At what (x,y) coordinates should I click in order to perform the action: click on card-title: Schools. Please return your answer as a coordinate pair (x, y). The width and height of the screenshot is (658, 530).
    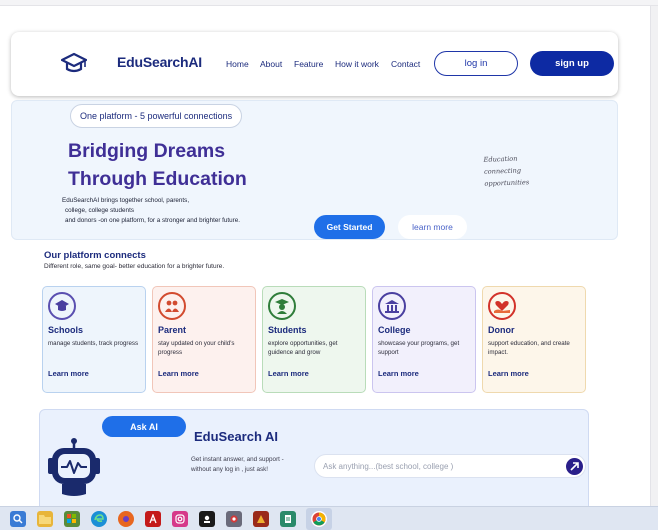
    Looking at the image, I should click on (66, 330).